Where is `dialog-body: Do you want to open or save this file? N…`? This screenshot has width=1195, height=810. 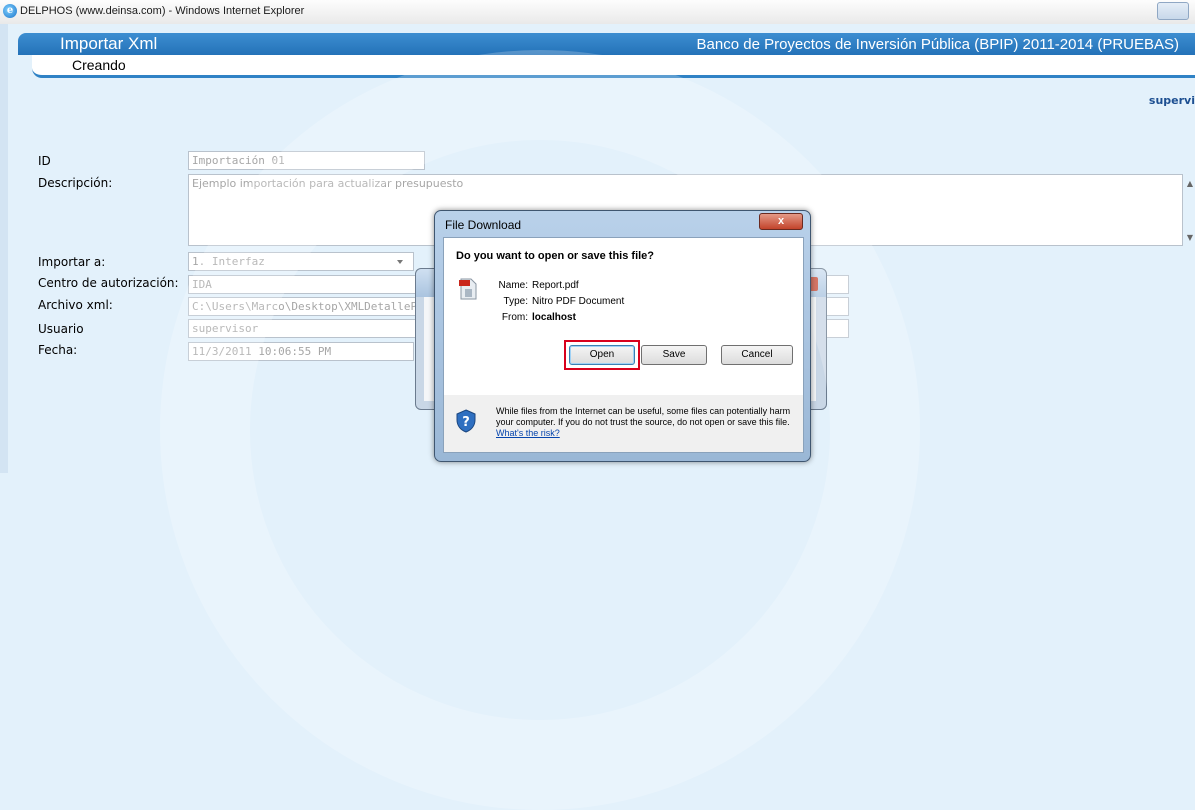
dialog-body: Do you want to open or save this file? N… is located at coordinates (623, 316).